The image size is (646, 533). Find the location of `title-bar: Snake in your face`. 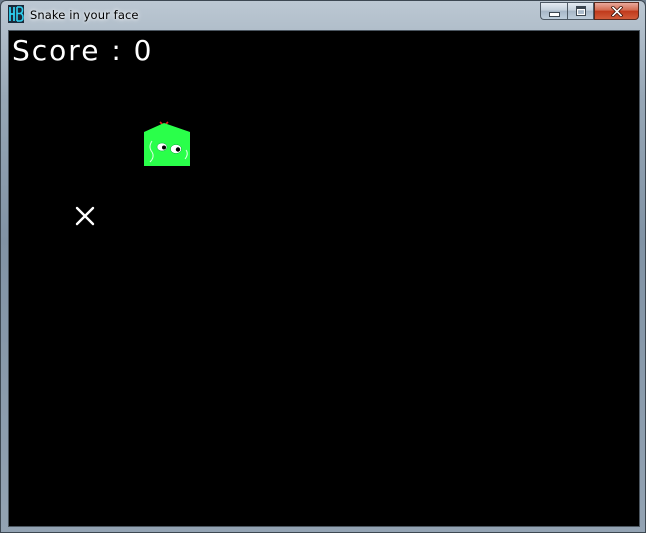

title-bar: Snake in your face is located at coordinates (323, 15).